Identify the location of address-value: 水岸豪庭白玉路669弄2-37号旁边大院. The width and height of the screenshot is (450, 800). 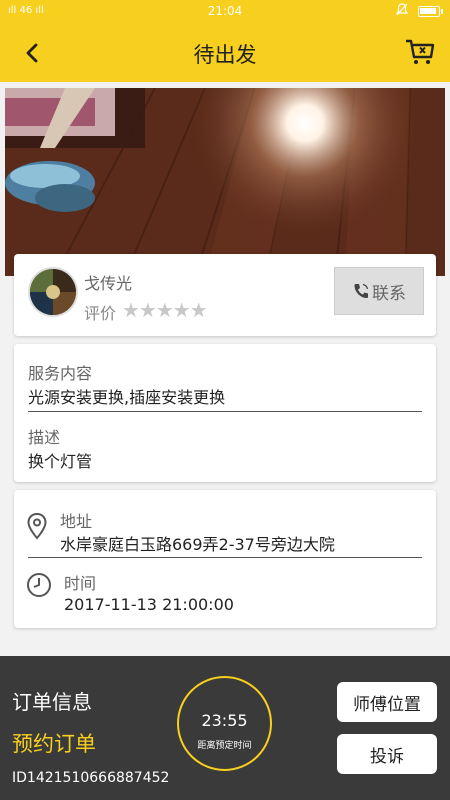
(197, 544).